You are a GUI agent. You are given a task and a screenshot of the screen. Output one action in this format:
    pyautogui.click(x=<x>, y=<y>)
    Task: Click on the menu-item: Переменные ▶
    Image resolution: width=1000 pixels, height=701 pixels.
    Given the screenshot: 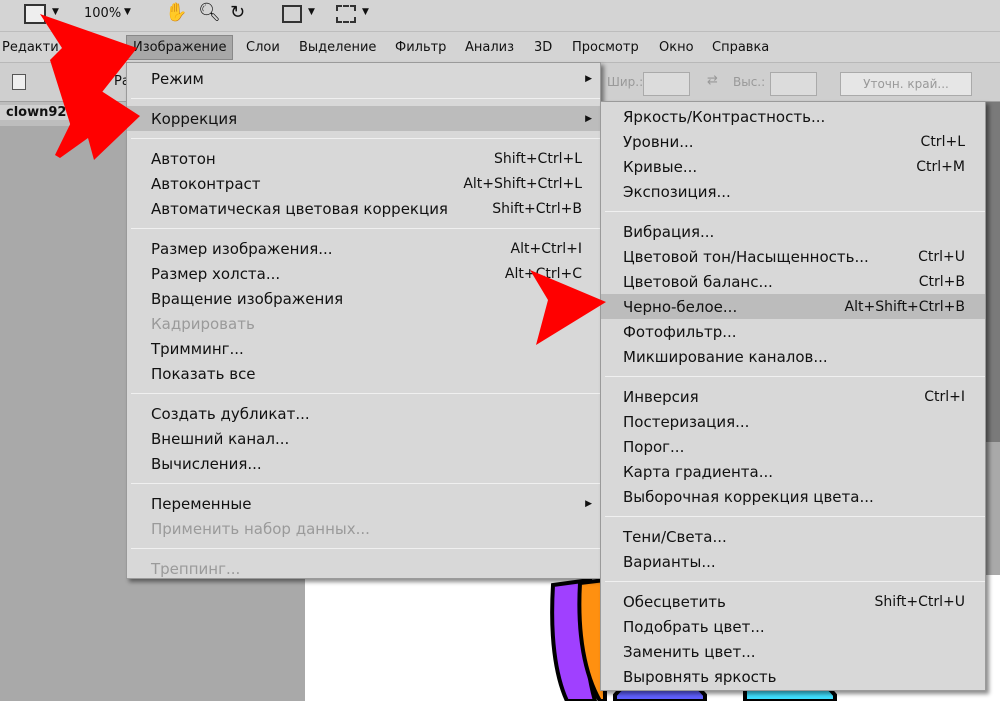 What is the action you would take?
    pyautogui.click(x=363, y=503)
    